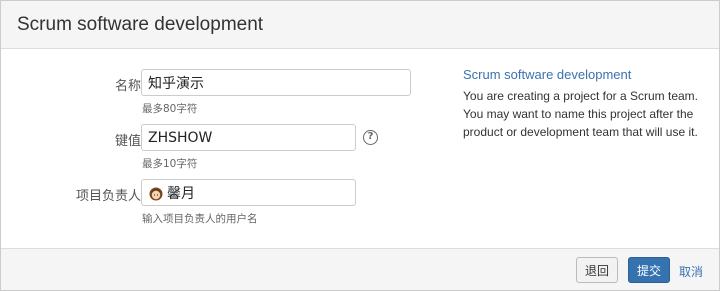 The height and width of the screenshot is (291, 720). What do you see at coordinates (248, 137) in the screenshot?
I see `key-input: ZHSHOW` at bounding box center [248, 137].